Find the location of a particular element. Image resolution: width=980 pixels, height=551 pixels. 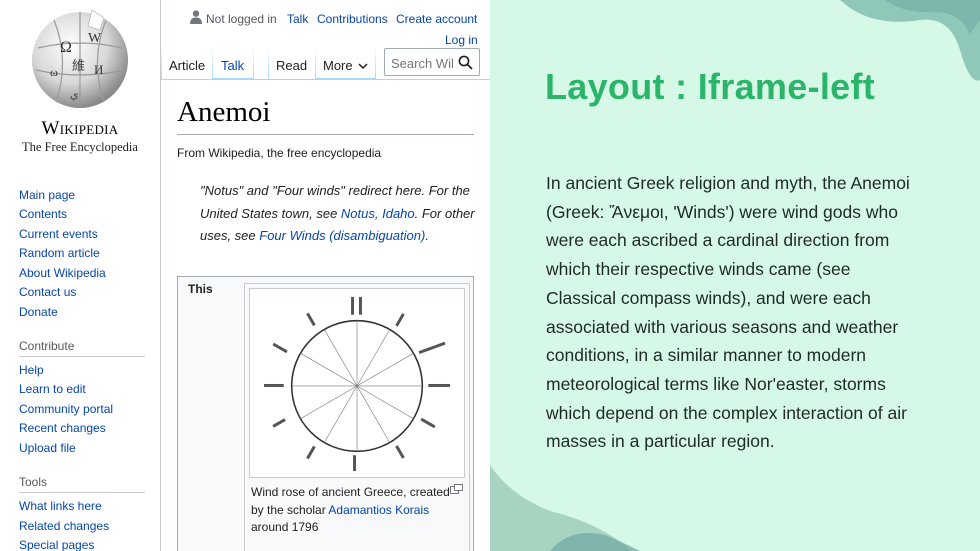

user-icon is located at coordinates (196, 17).